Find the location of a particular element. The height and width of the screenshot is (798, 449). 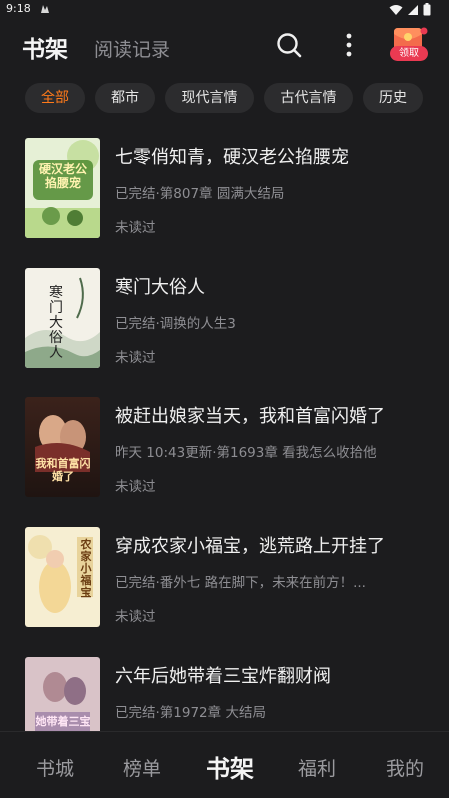

status-icons is located at coordinates (410, 9).